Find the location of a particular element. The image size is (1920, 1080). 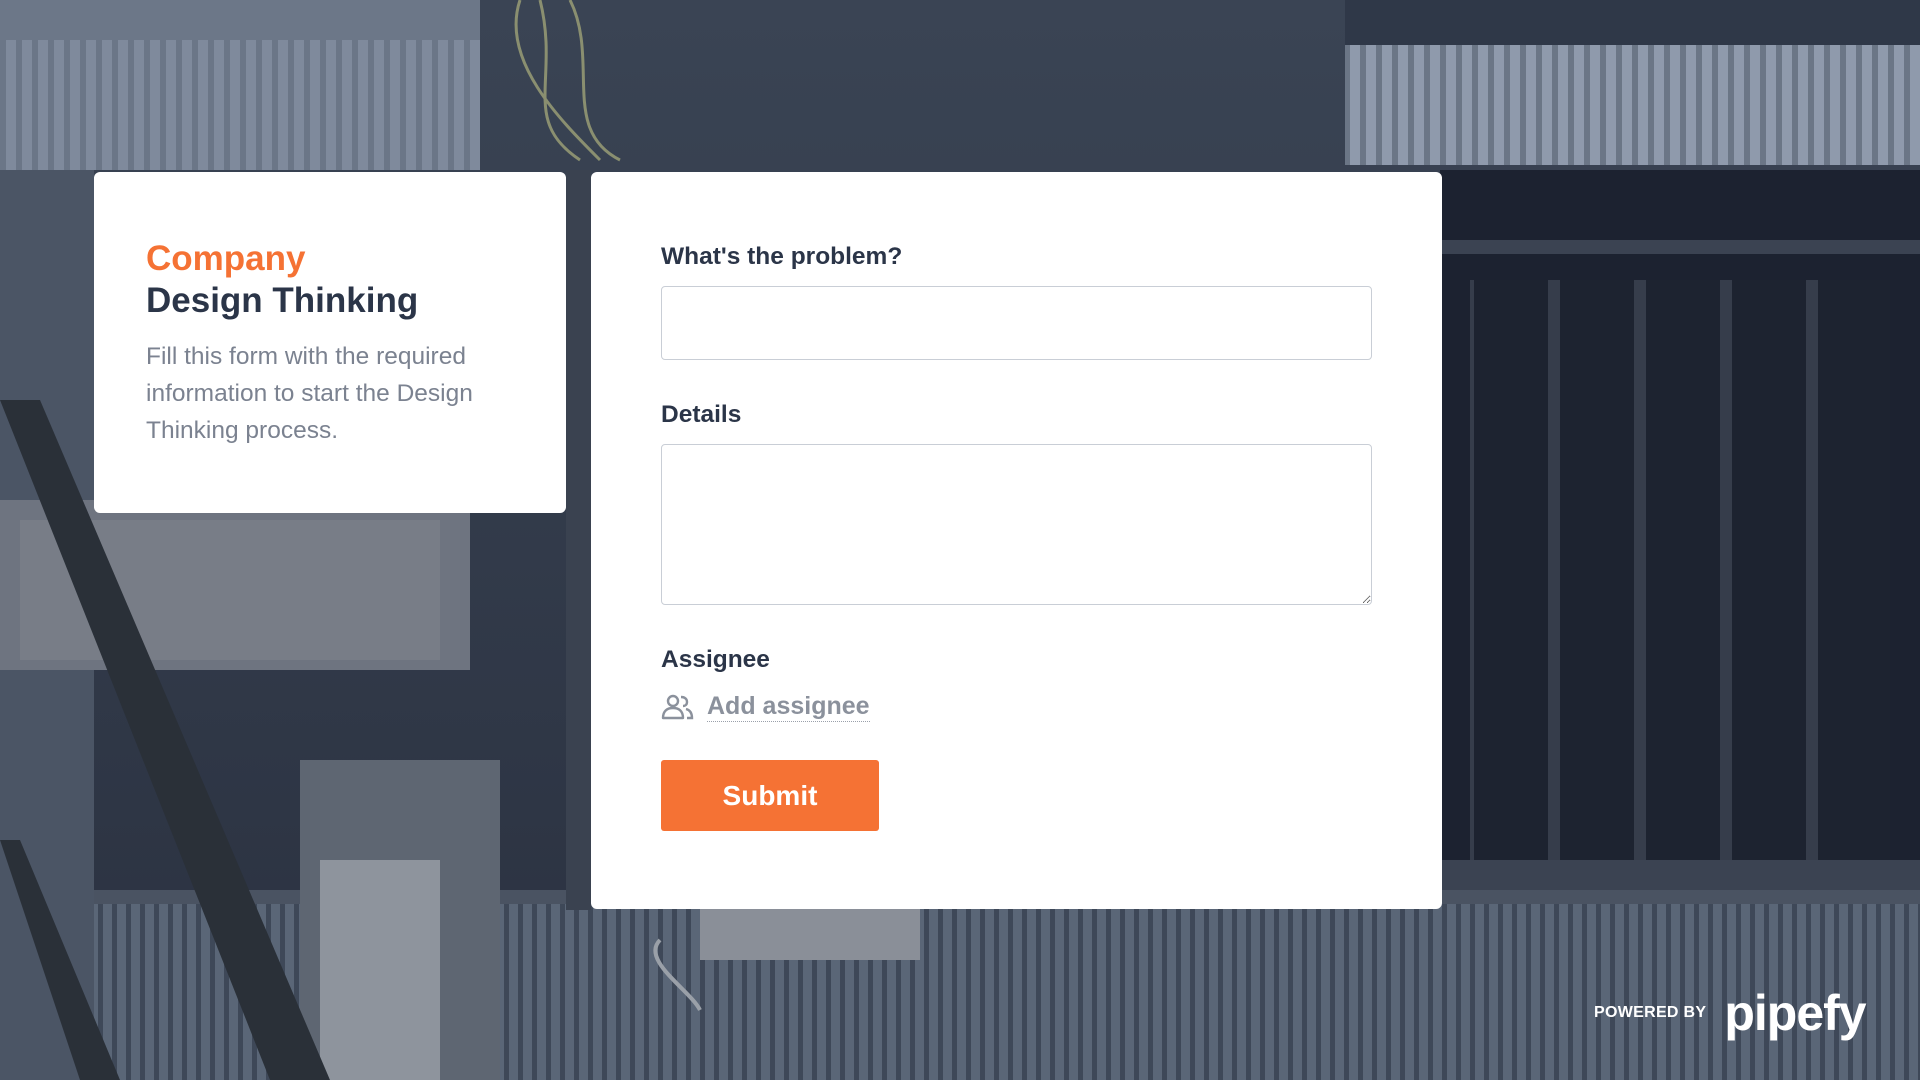

assignee-label: Assignee is located at coordinates (715, 659).